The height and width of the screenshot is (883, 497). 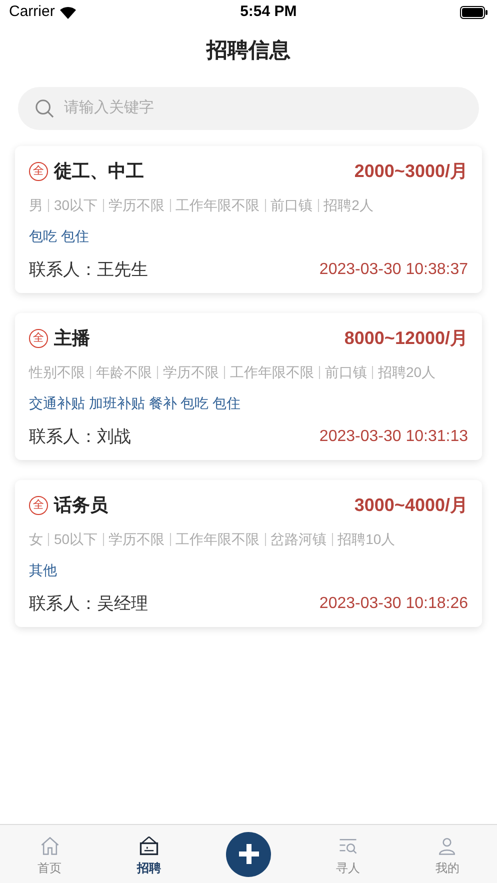 I want to click on carrier-label: Carrier, so click(x=32, y=12).